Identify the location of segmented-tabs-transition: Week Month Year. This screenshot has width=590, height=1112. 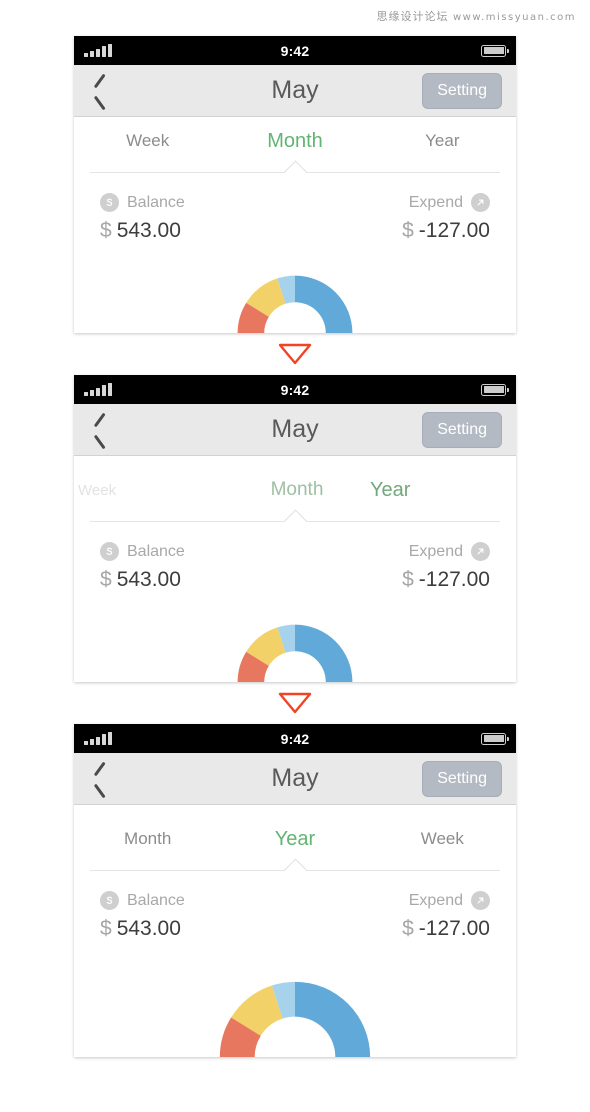
(295, 495).